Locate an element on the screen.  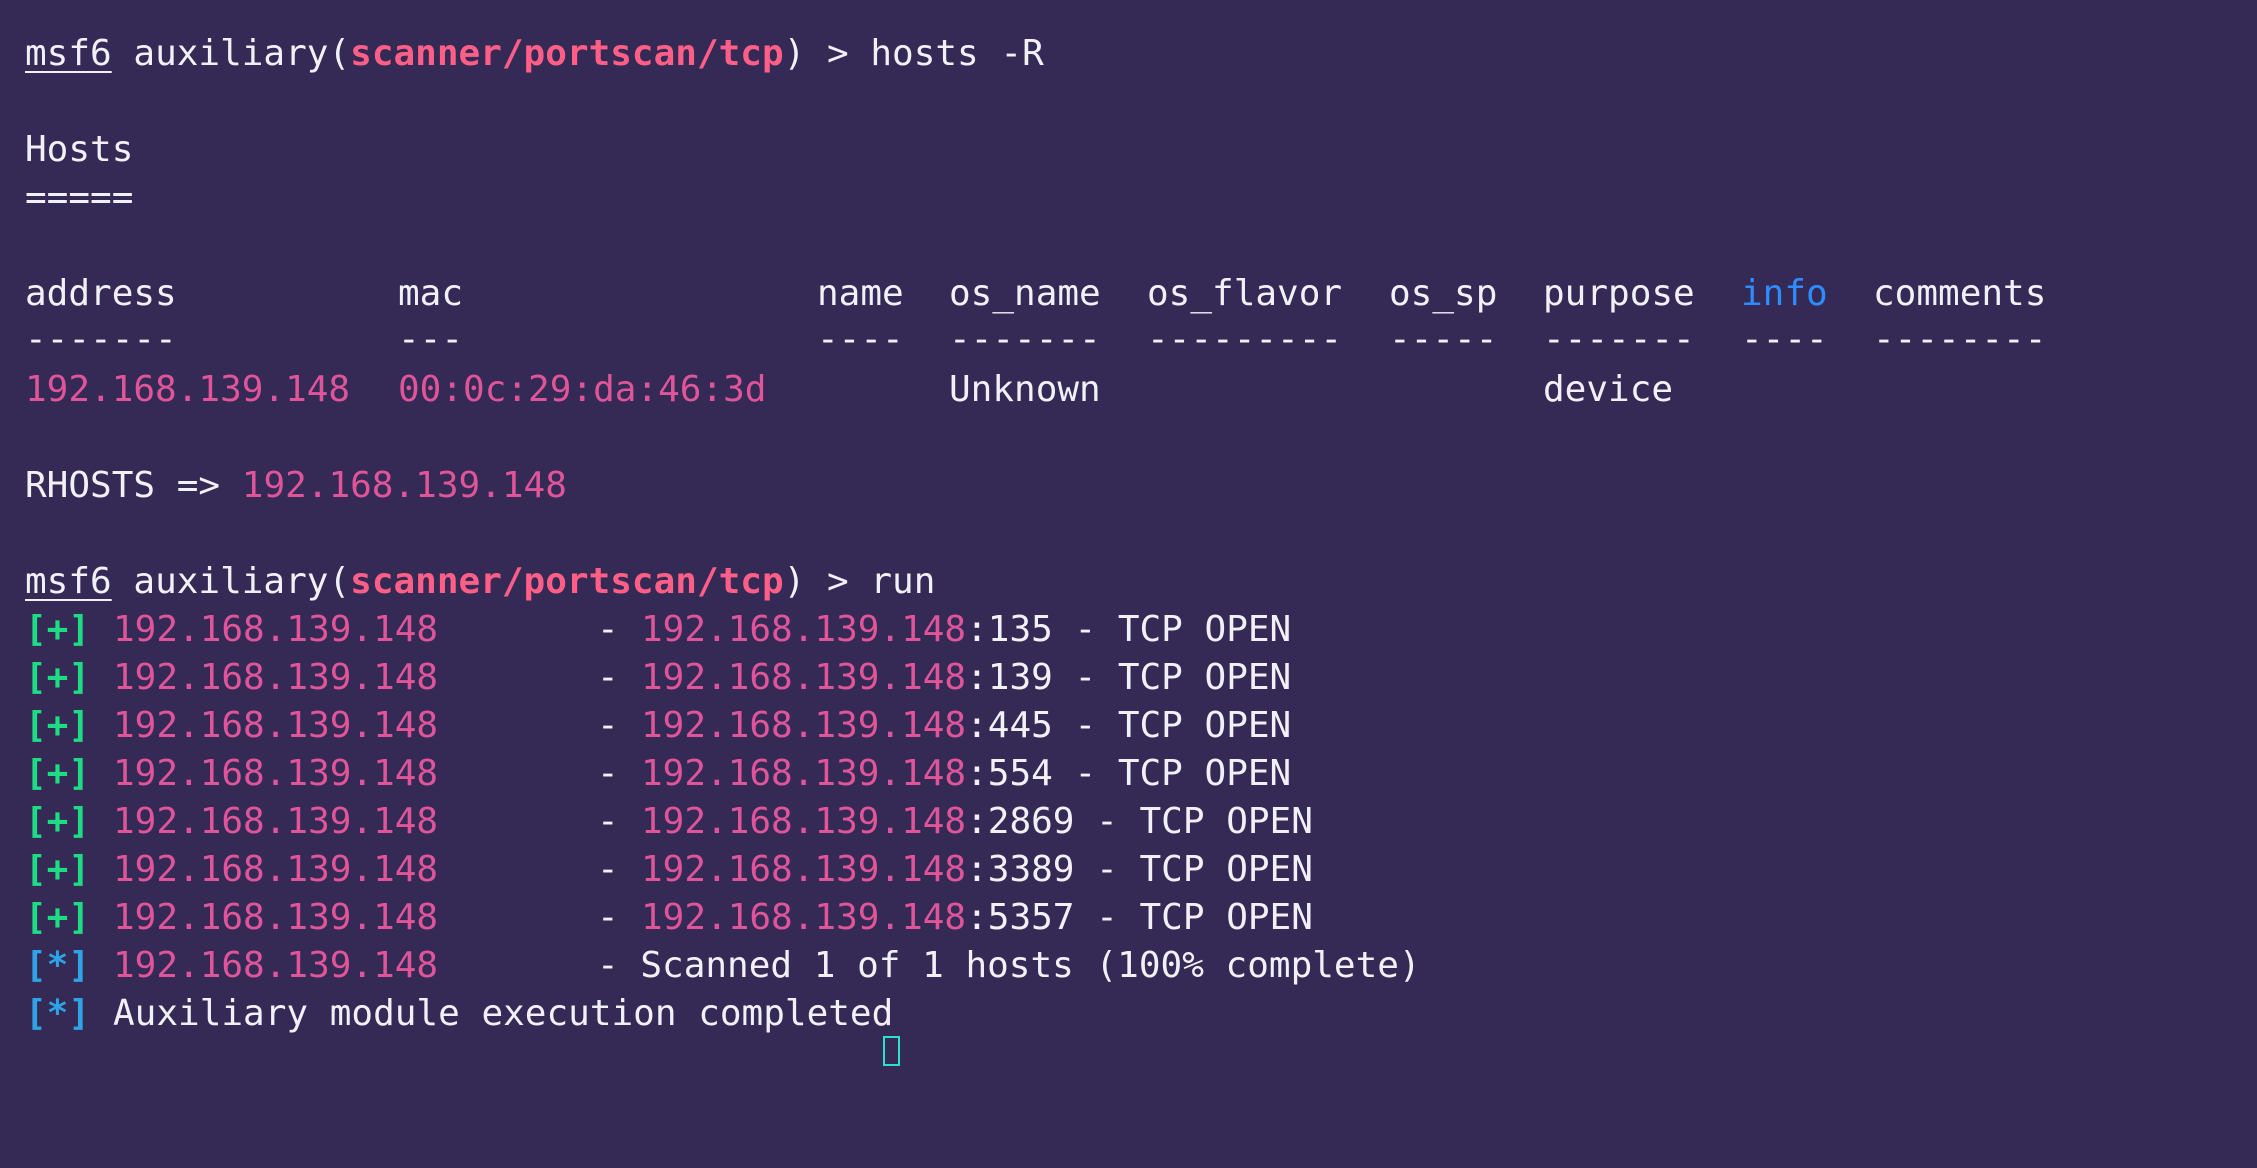
row-purpose: device is located at coordinates (1608, 389).